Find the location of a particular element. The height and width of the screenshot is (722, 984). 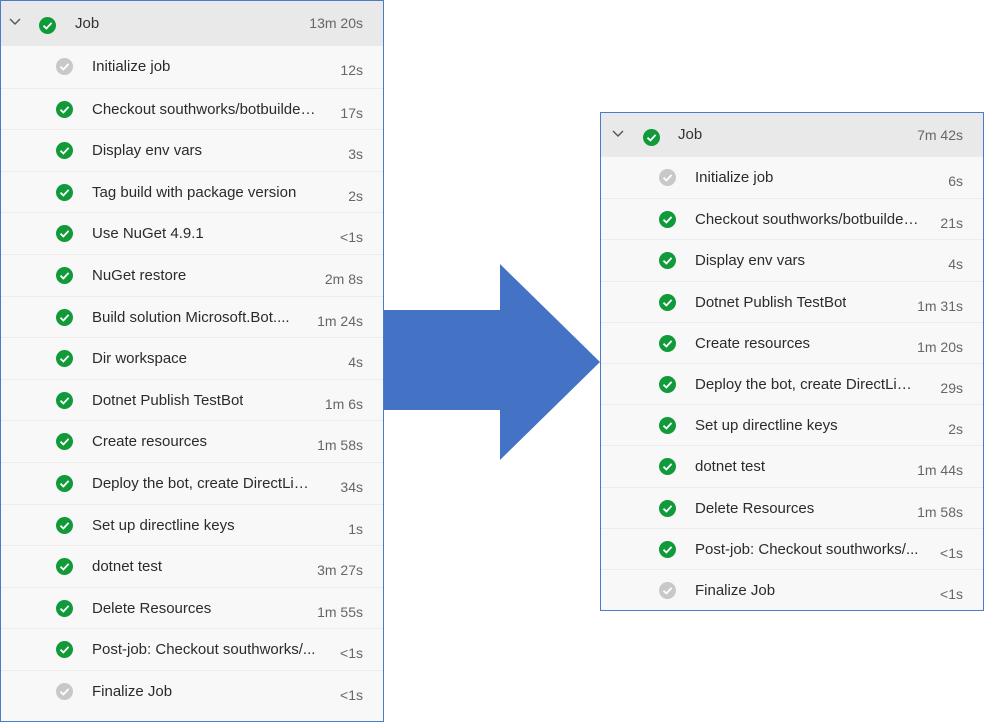

step-row: Set up directline keys 2s is located at coordinates (792, 424).